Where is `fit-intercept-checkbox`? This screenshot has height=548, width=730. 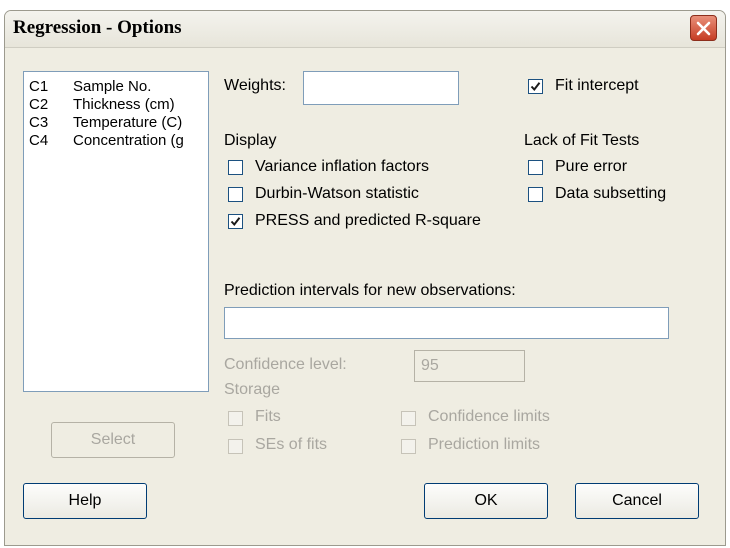
fit-intercept-checkbox is located at coordinates (535, 86).